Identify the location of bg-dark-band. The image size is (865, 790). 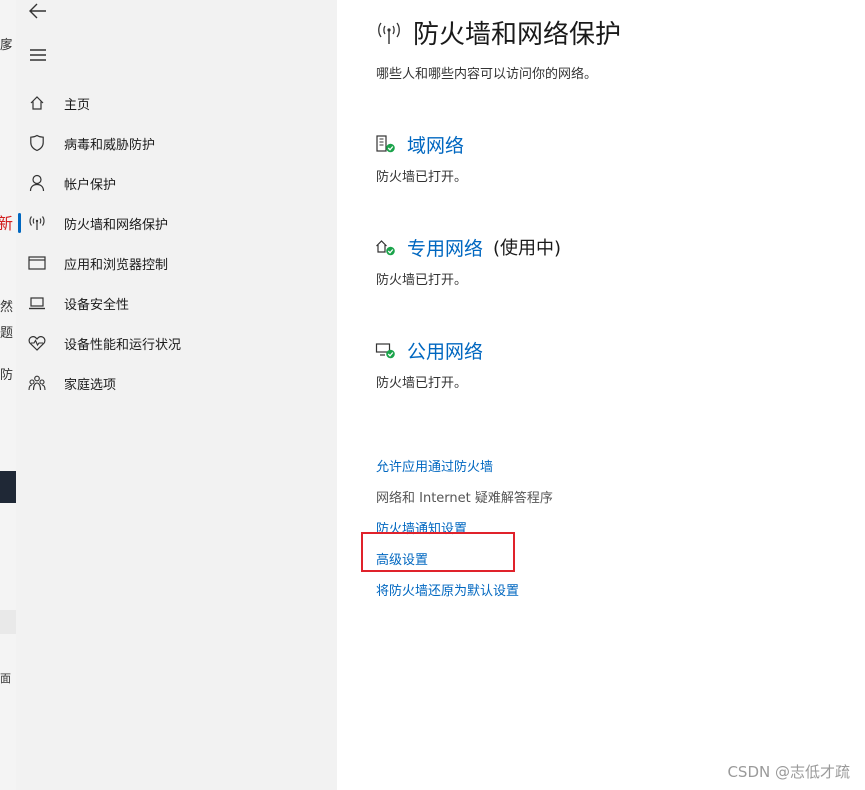
(8, 487).